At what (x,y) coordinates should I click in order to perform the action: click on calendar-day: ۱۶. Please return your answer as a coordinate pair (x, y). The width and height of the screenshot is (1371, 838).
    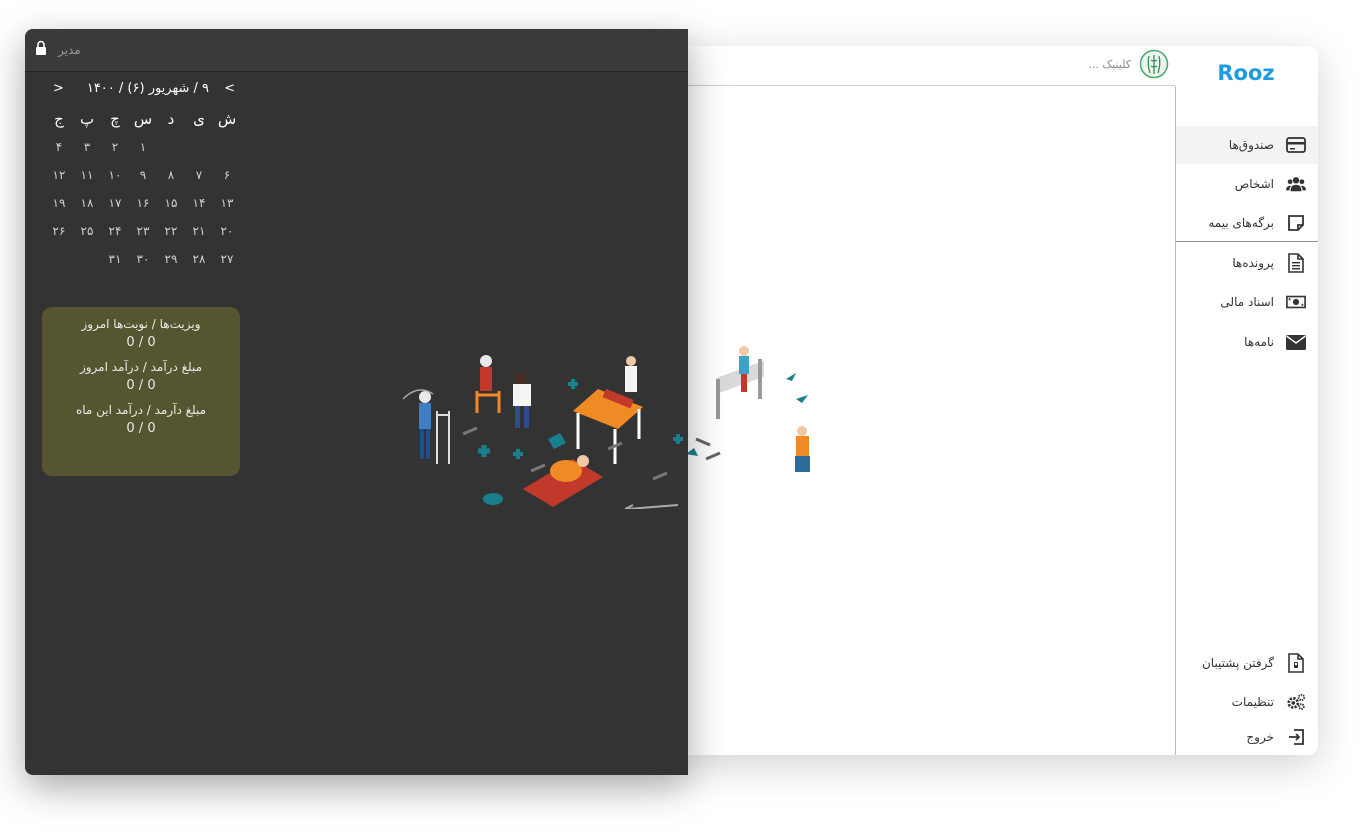
    Looking at the image, I should click on (143, 207).